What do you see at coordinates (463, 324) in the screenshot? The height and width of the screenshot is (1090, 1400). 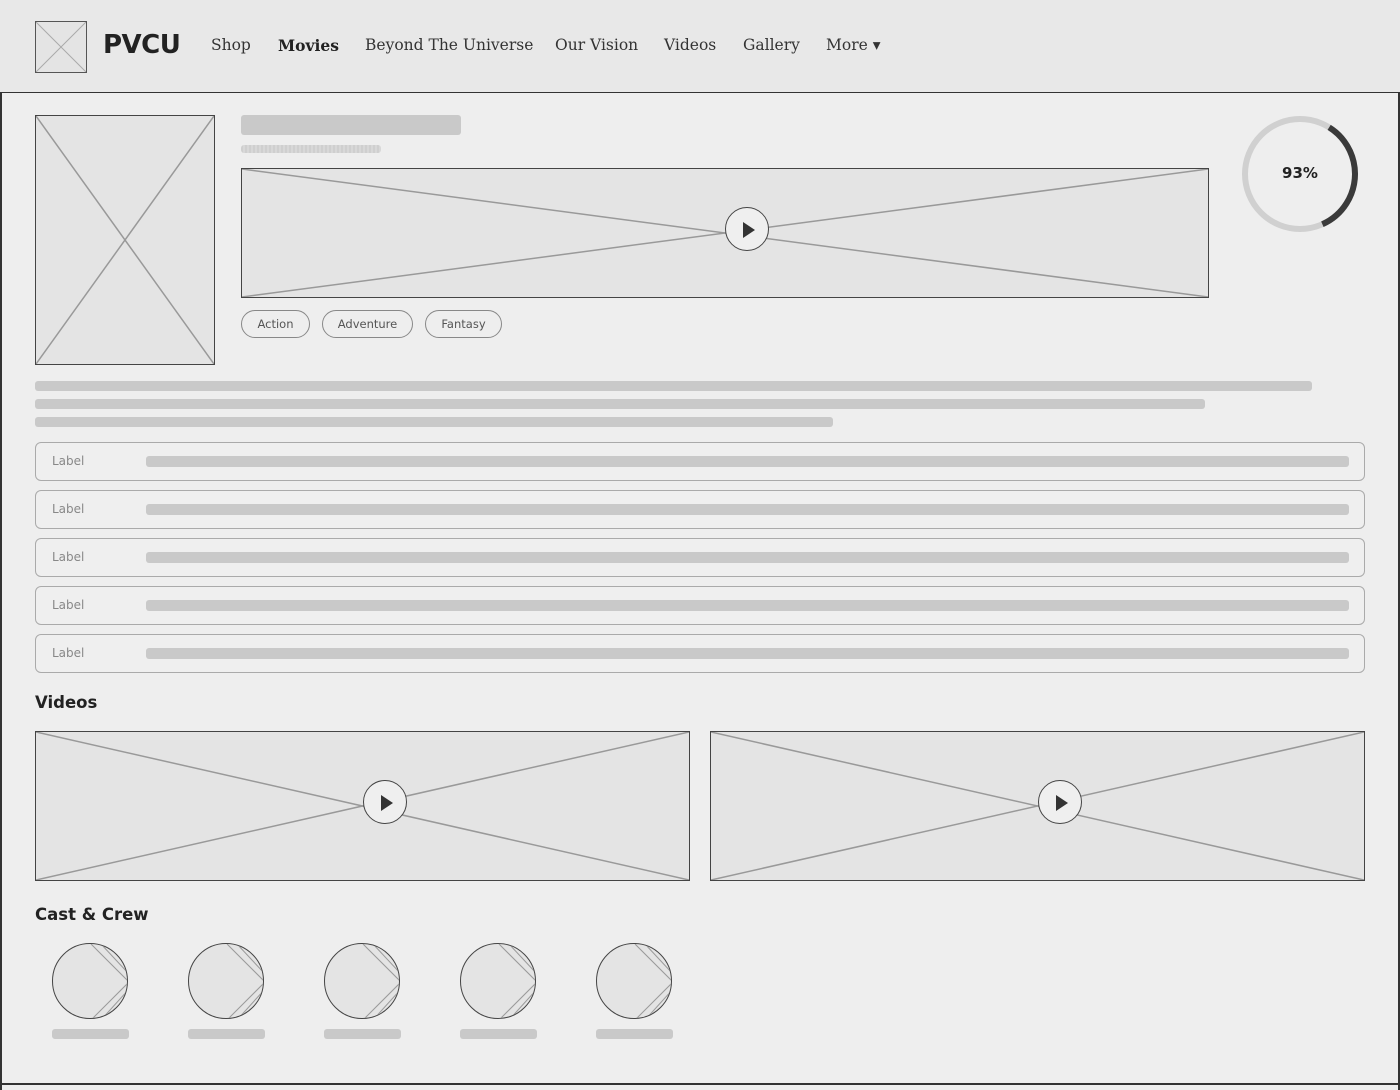 I see `genre-chip-fantasy: Fantasy` at bounding box center [463, 324].